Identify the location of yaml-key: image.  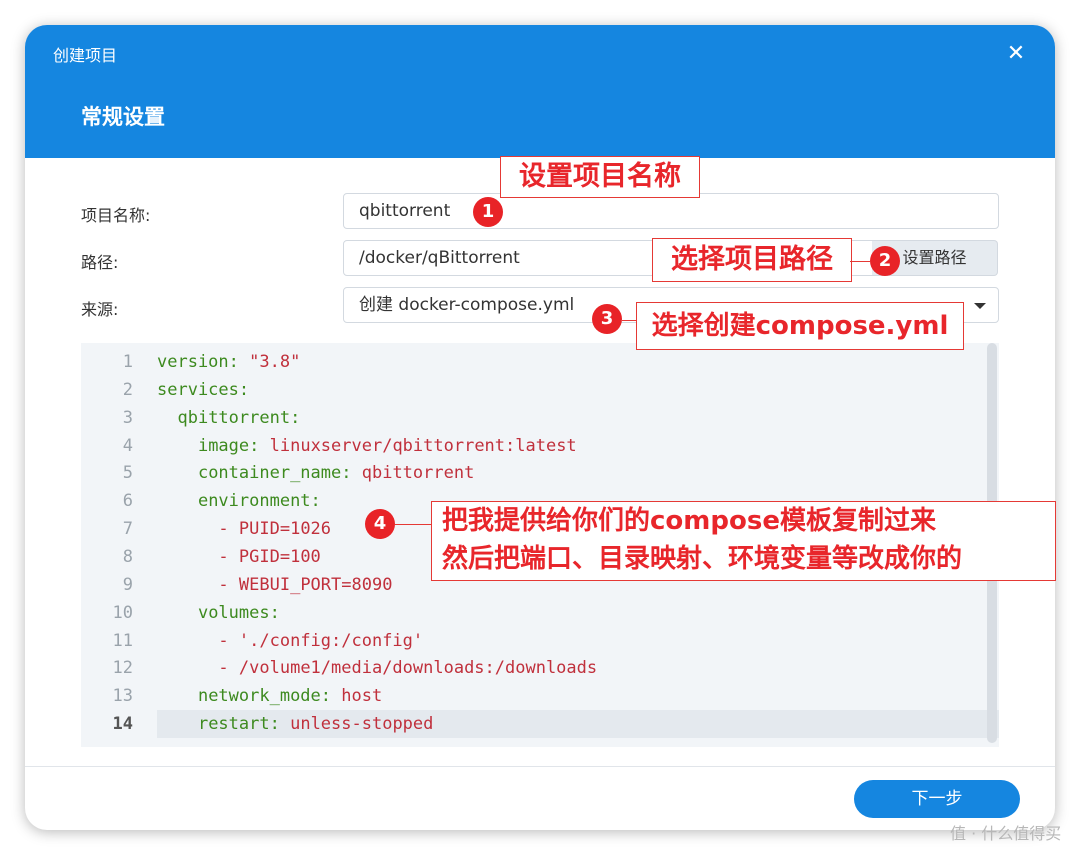
(223, 445).